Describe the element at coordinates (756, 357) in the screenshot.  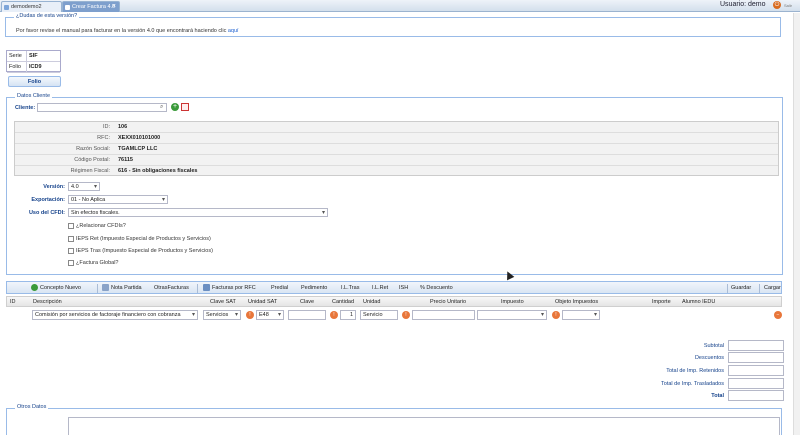
I see `descuentos-value` at that location.